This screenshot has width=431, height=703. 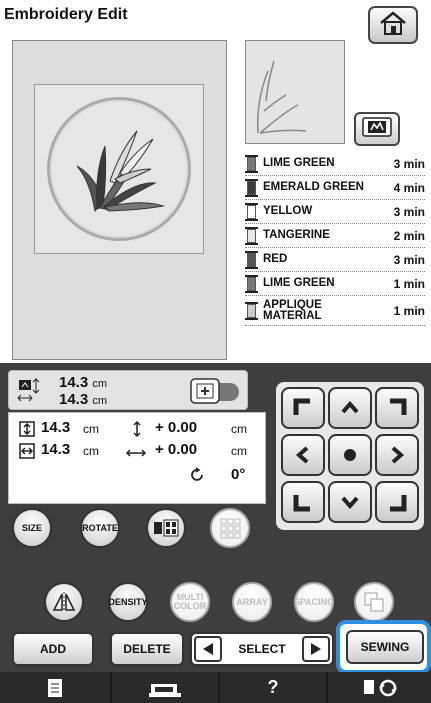 I want to click on thread-color-row: YELLOW 3 min, so click(x=335, y=212).